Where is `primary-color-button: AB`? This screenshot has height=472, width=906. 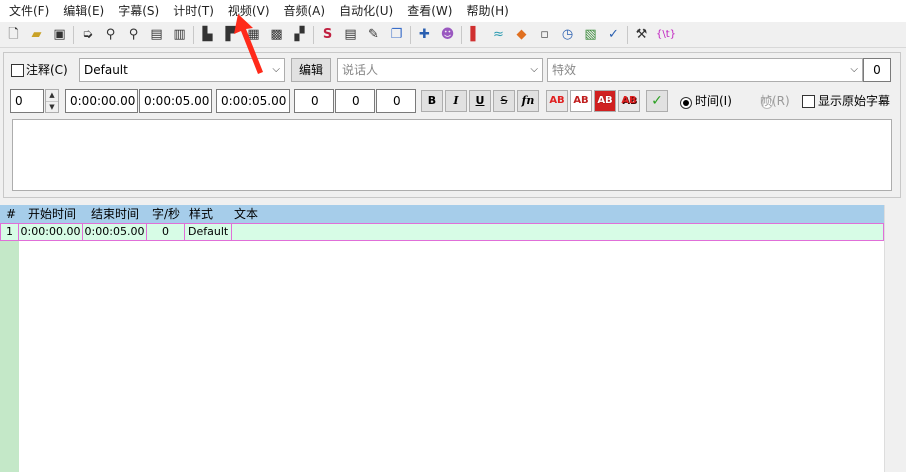 primary-color-button: AB is located at coordinates (557, 101).